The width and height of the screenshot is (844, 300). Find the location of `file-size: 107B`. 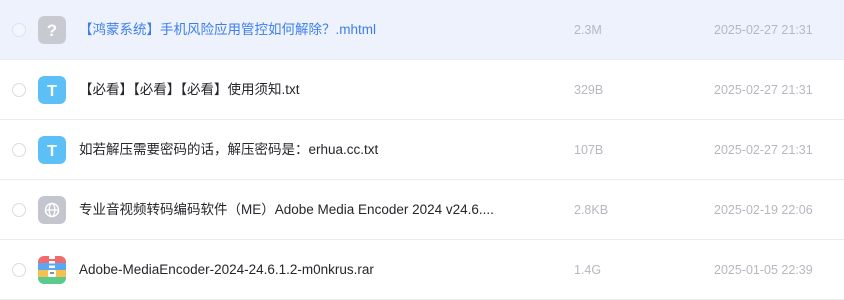

file-size: 107B is located at coordinates (589, 150).